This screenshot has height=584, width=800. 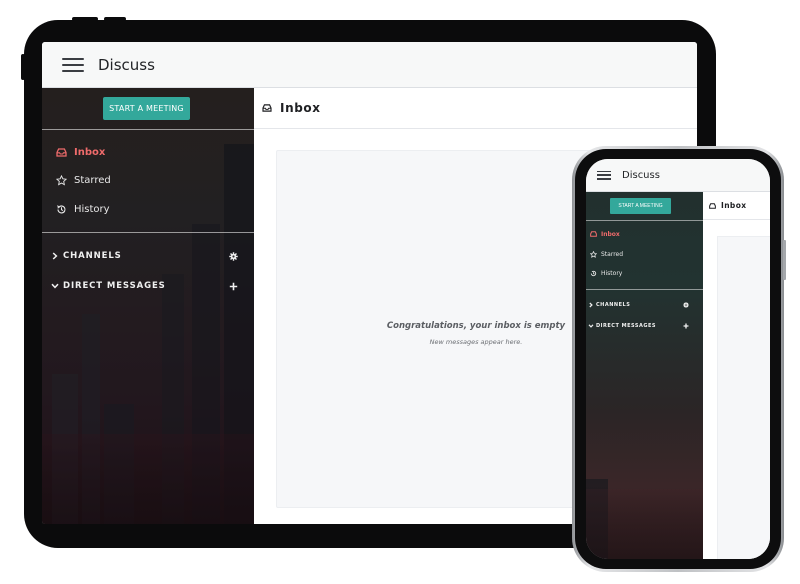 What do you see at coordinates (85, 19) in the screenshot?
I see `tablet-volume-button` at bounding box center [85, 19].